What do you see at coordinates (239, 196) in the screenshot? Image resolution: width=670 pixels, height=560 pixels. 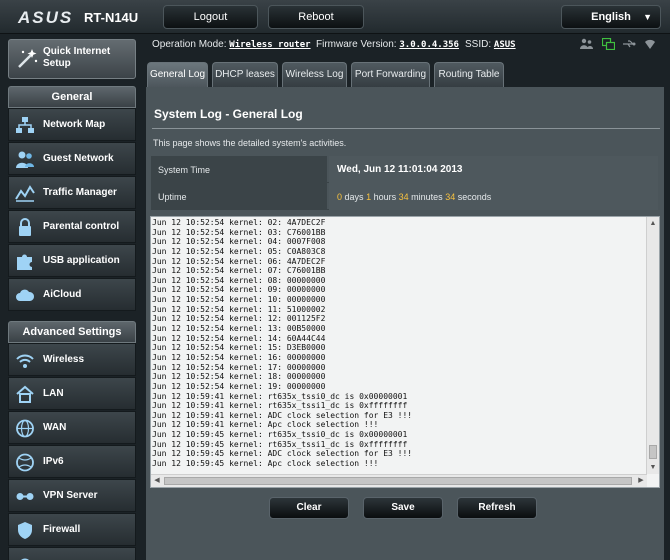 I see `uptime-label: Uptime` at bounding box center [239, 196].